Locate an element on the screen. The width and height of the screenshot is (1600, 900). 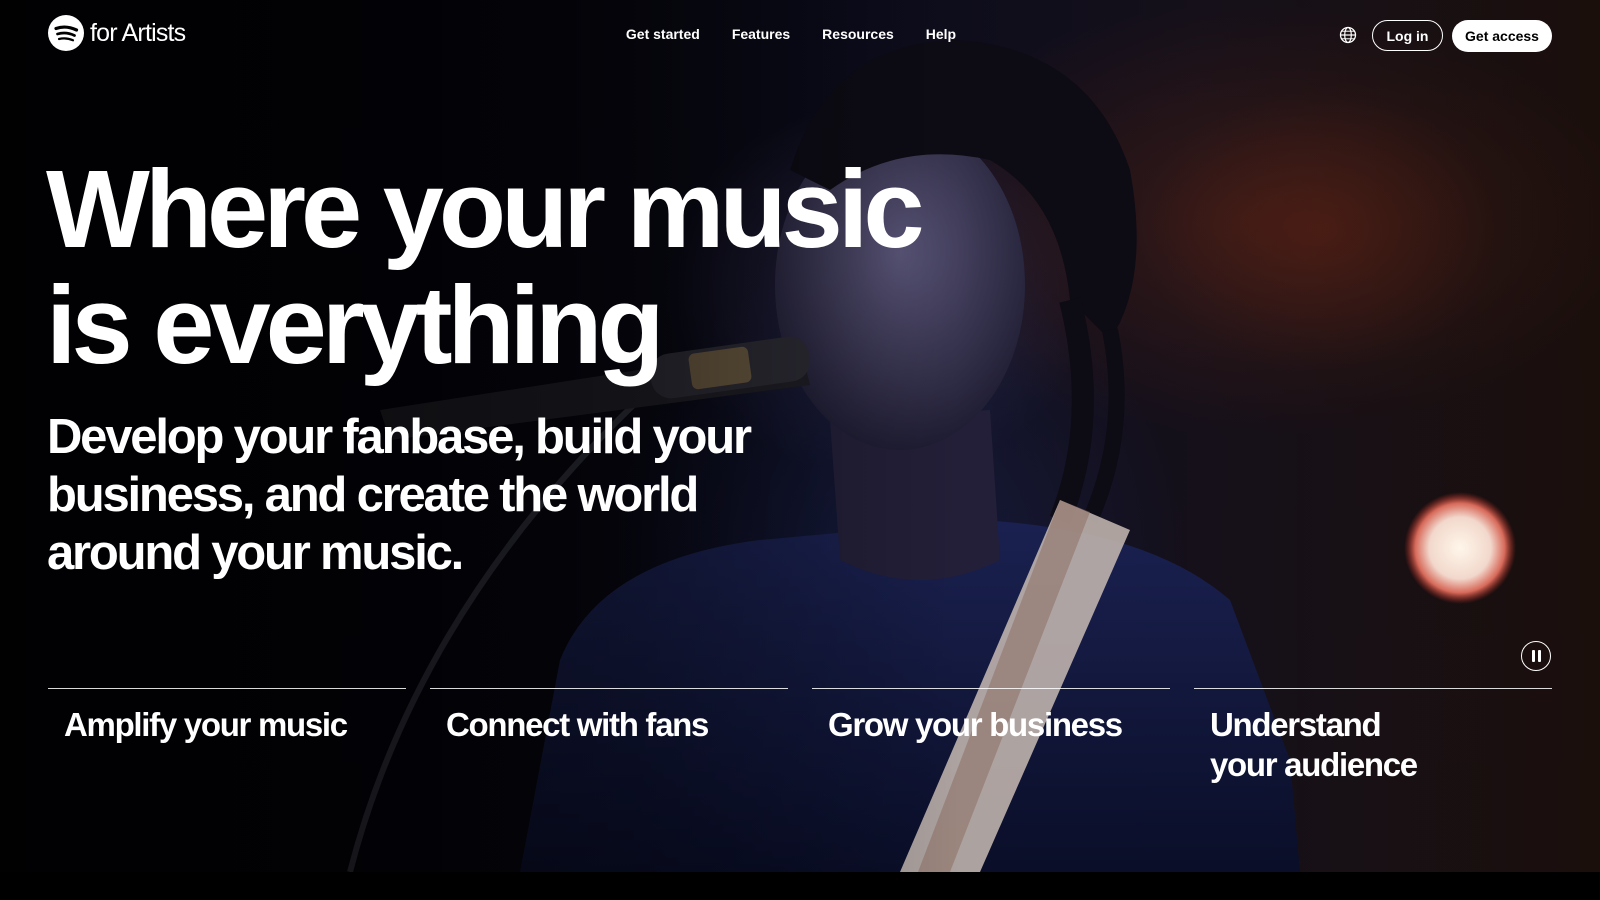
nav-features: Features is located at coordinates (761, 34).